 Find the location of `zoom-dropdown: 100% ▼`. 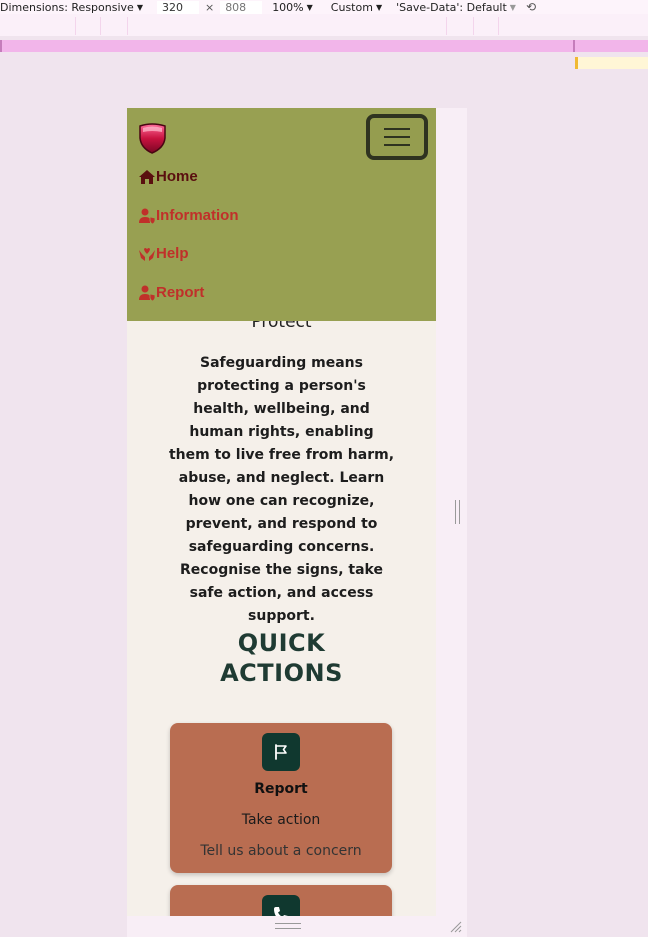

zoom-dropdown: 100% ▼ is located at coordinates (292, 7).